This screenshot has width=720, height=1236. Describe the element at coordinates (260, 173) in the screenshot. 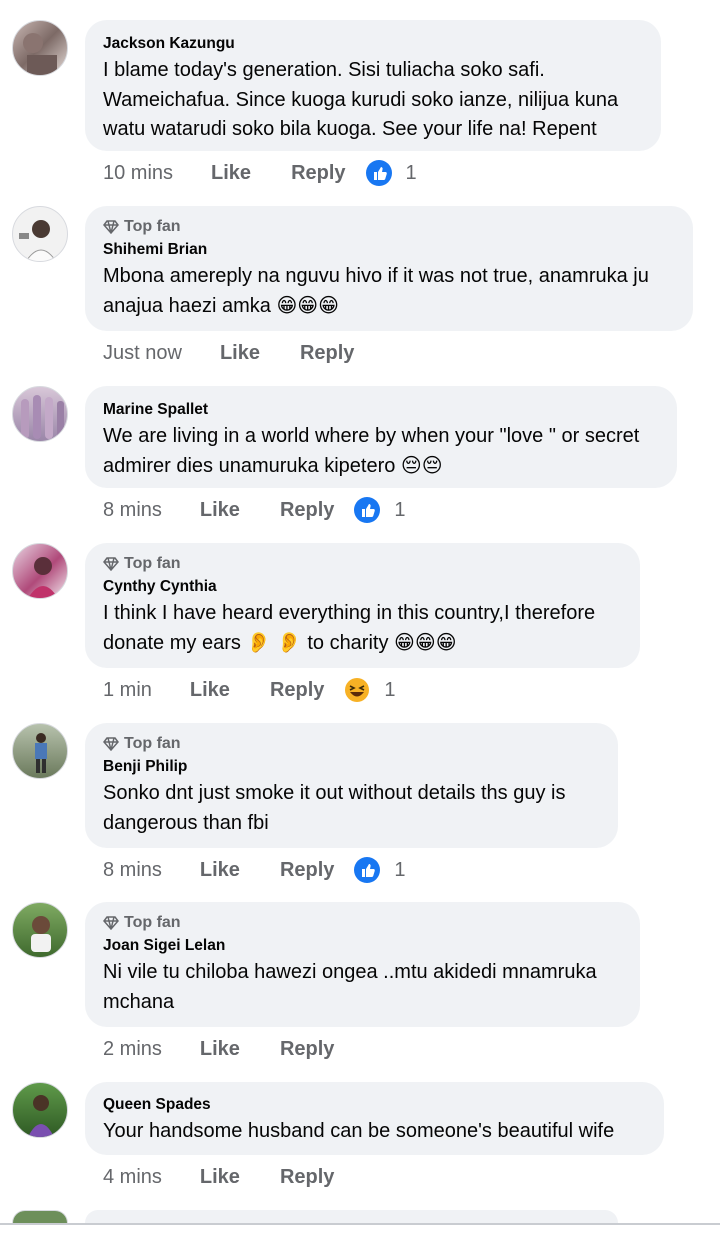

I see `comment-actions: 10 mins Like Reply 1` at that location.